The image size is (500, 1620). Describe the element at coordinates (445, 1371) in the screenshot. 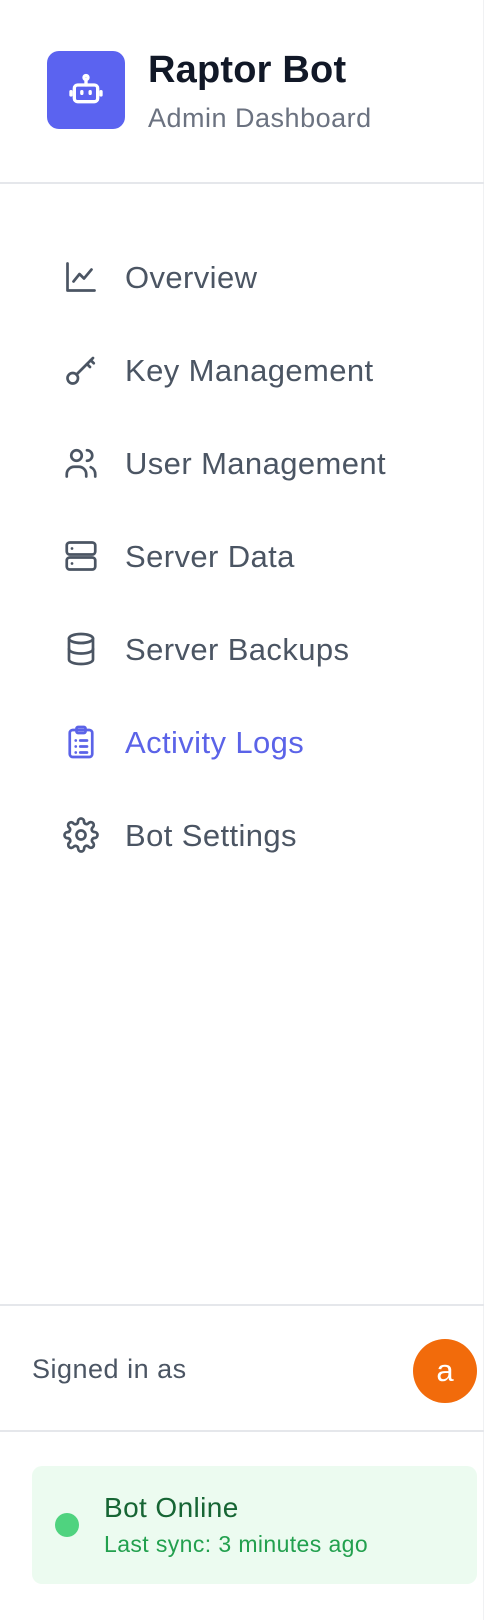

I see `avatar: a` at that location.